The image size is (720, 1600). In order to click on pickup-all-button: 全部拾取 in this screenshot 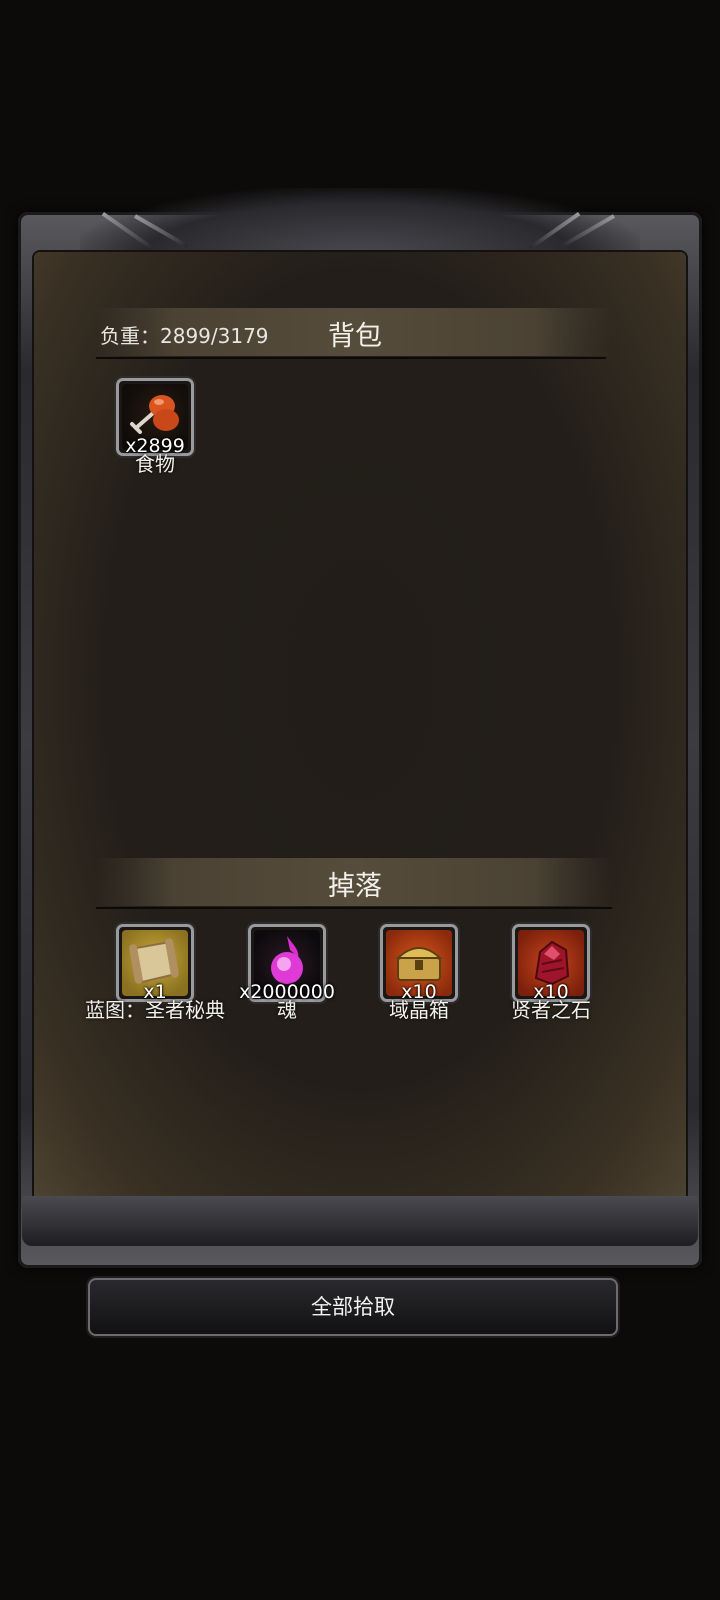, I will do `click(353, 1307)`.